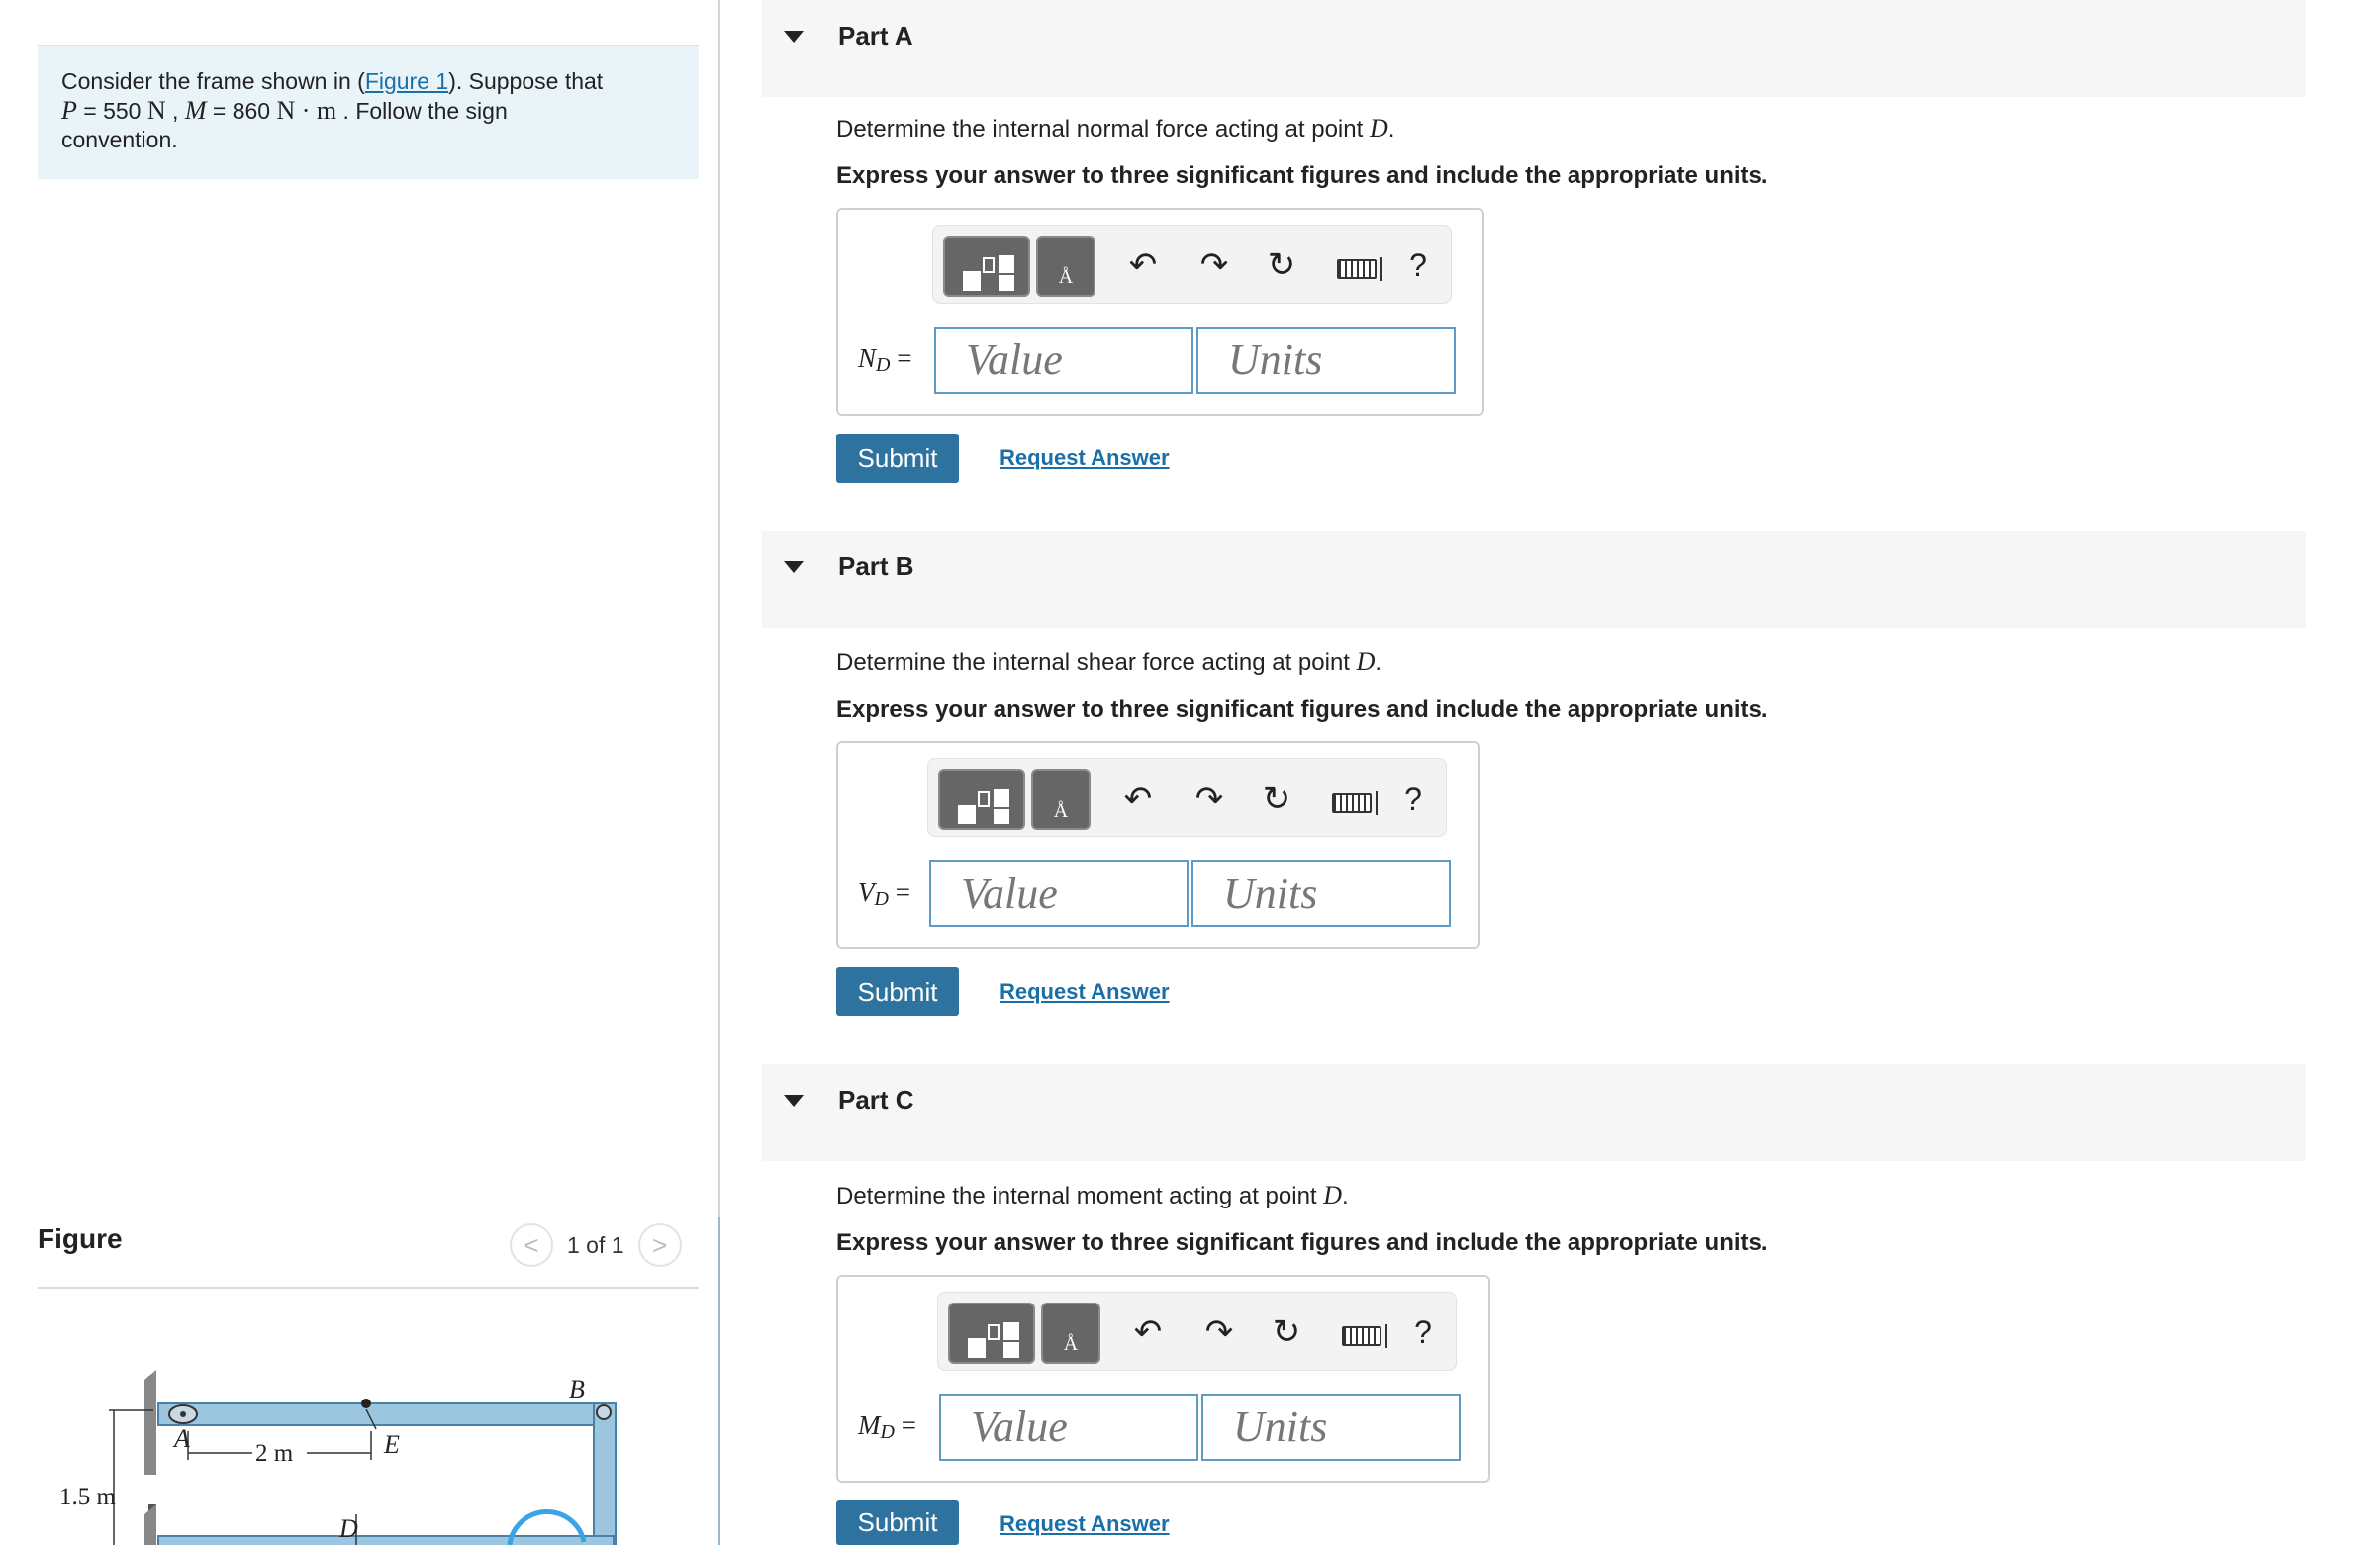  What do you see at coordinates (1331, 1427) in the screenshot?
I see `part-c-units-input: Units` at bounding box center [1331, 1427].